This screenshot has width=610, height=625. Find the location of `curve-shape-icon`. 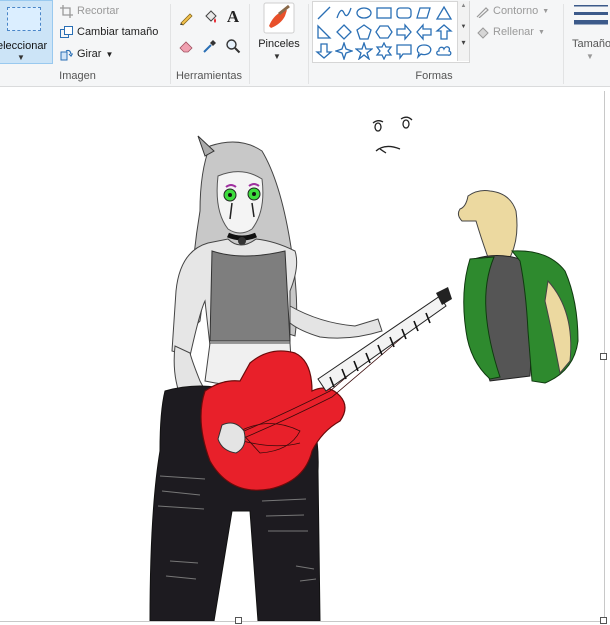

curve-shape-icon is located at coordinates (344, 13).